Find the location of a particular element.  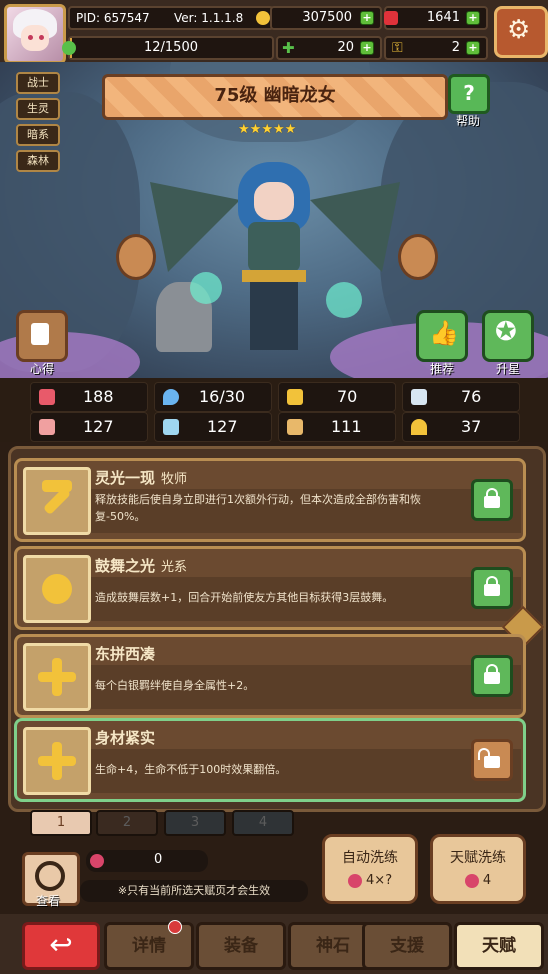

talent-name: 灵光一现 牧师 is located at coordinates (141, 478).